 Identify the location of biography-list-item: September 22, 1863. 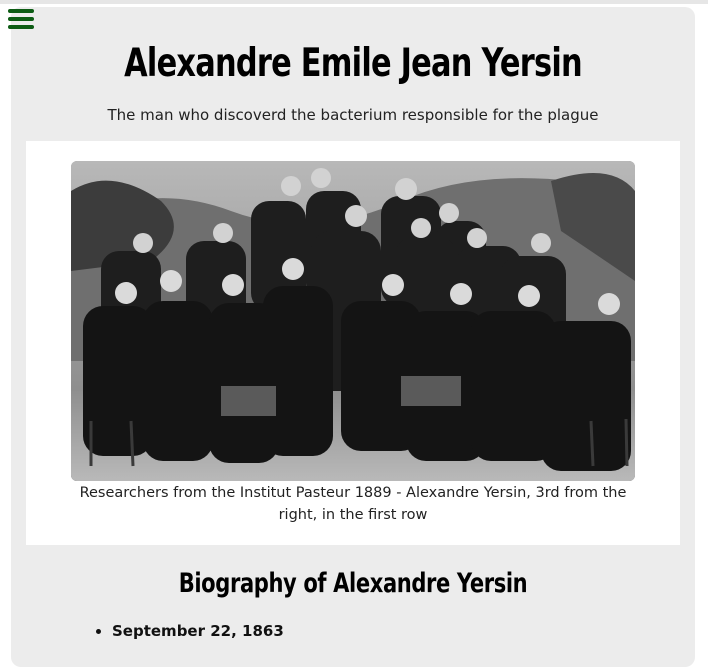
(198, 631).